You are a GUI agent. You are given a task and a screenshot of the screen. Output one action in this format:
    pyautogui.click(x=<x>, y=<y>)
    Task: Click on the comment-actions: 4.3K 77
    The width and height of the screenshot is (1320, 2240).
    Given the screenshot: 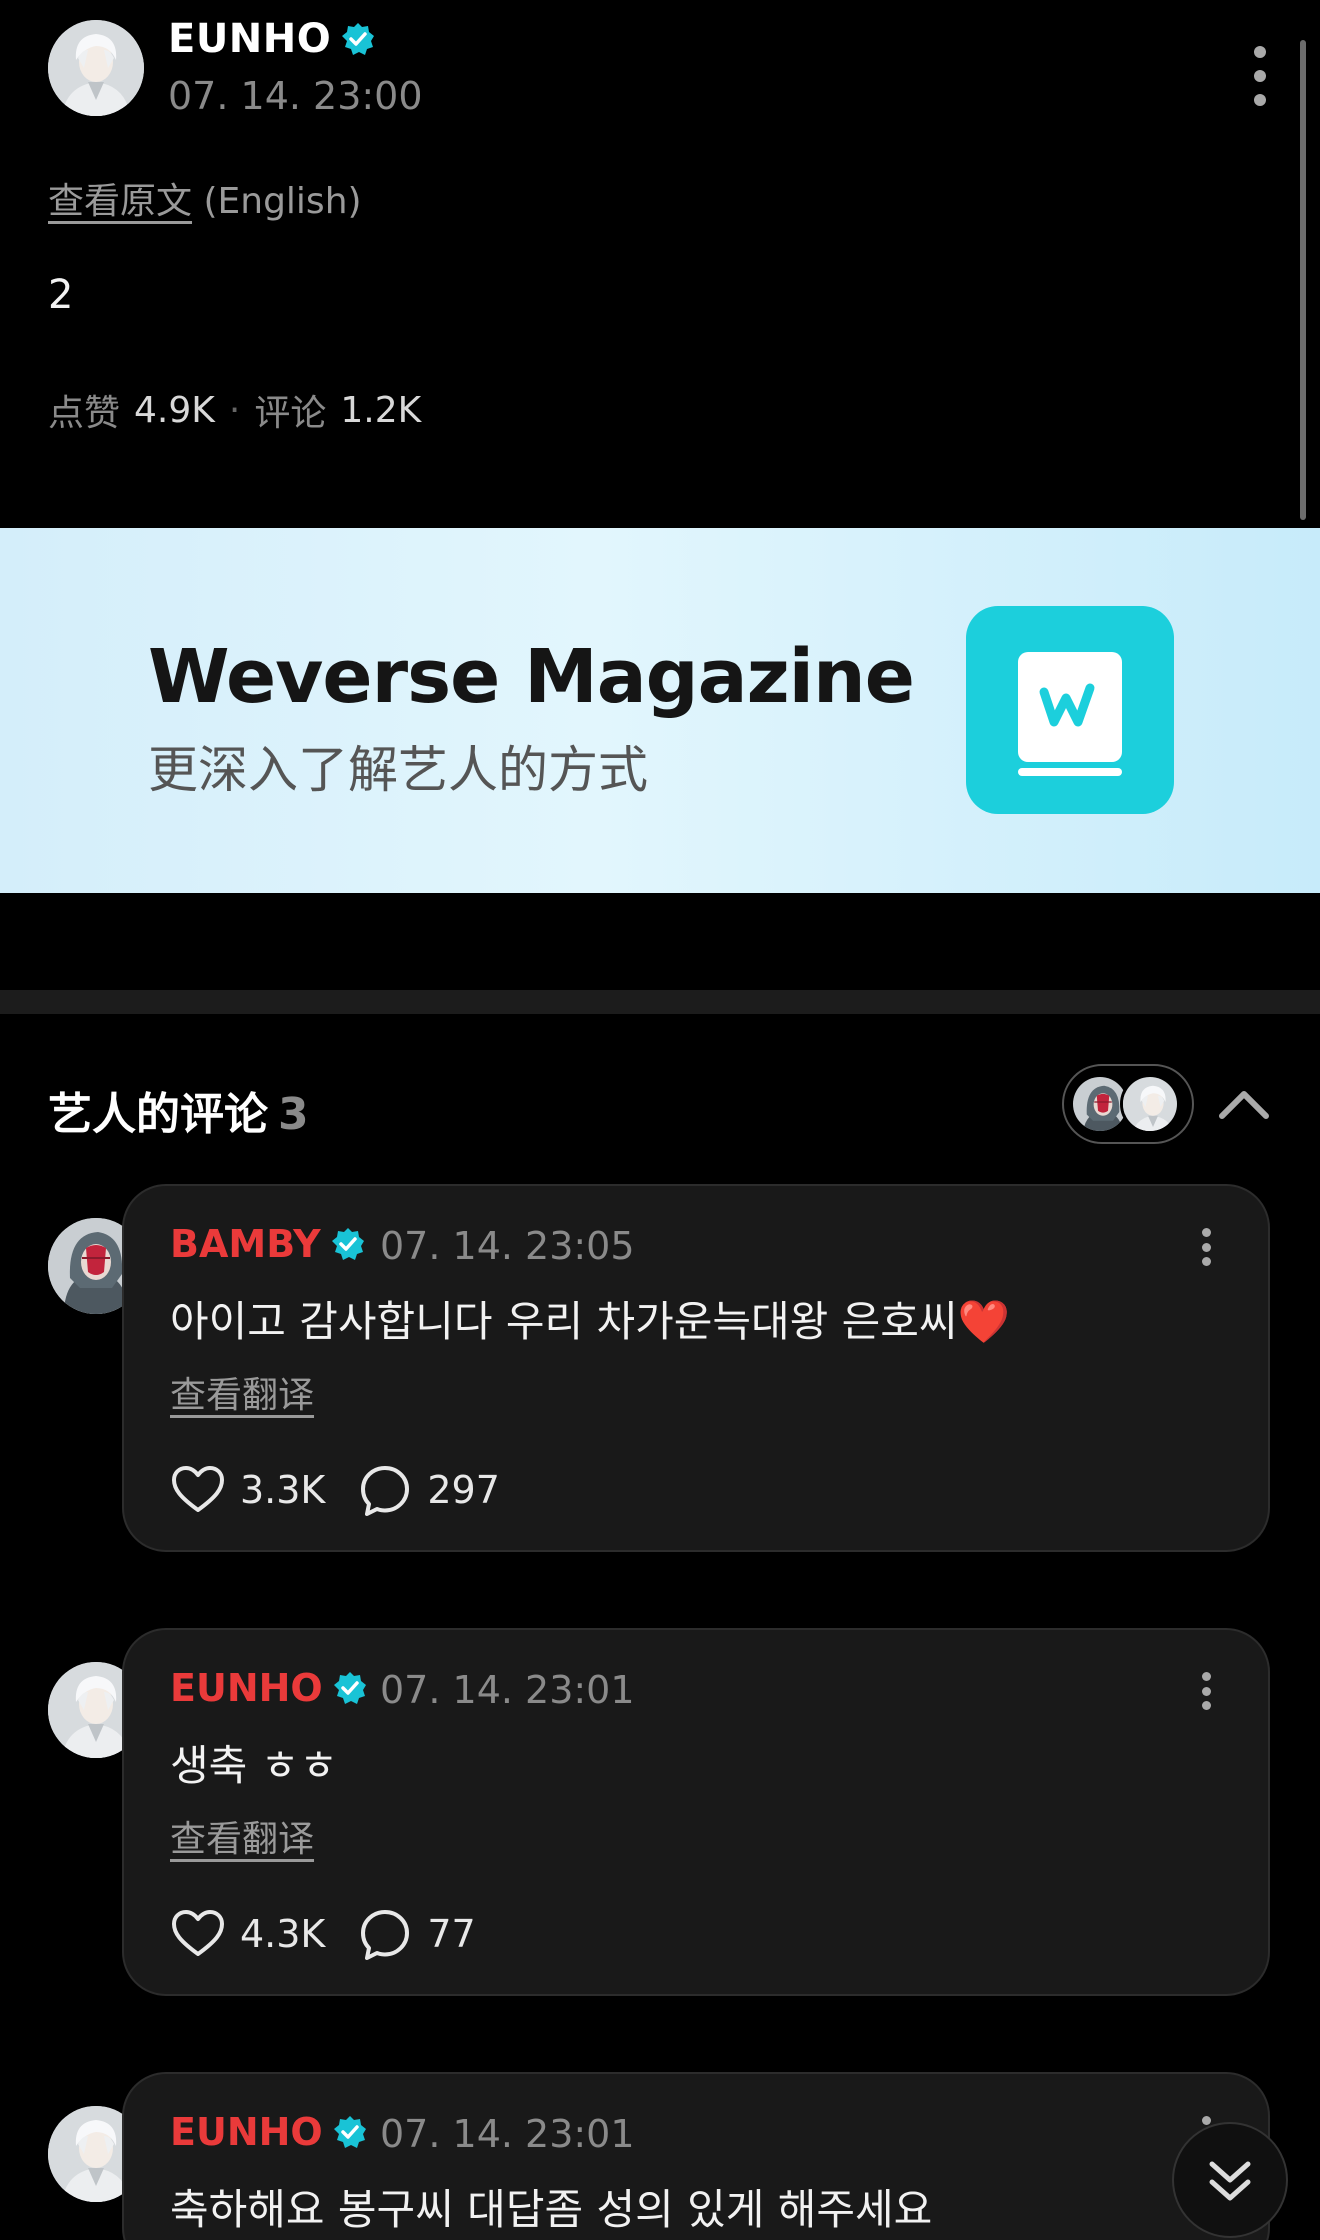 What is the action you would take?
    pyautogui.click(x=339, y=1934)
    